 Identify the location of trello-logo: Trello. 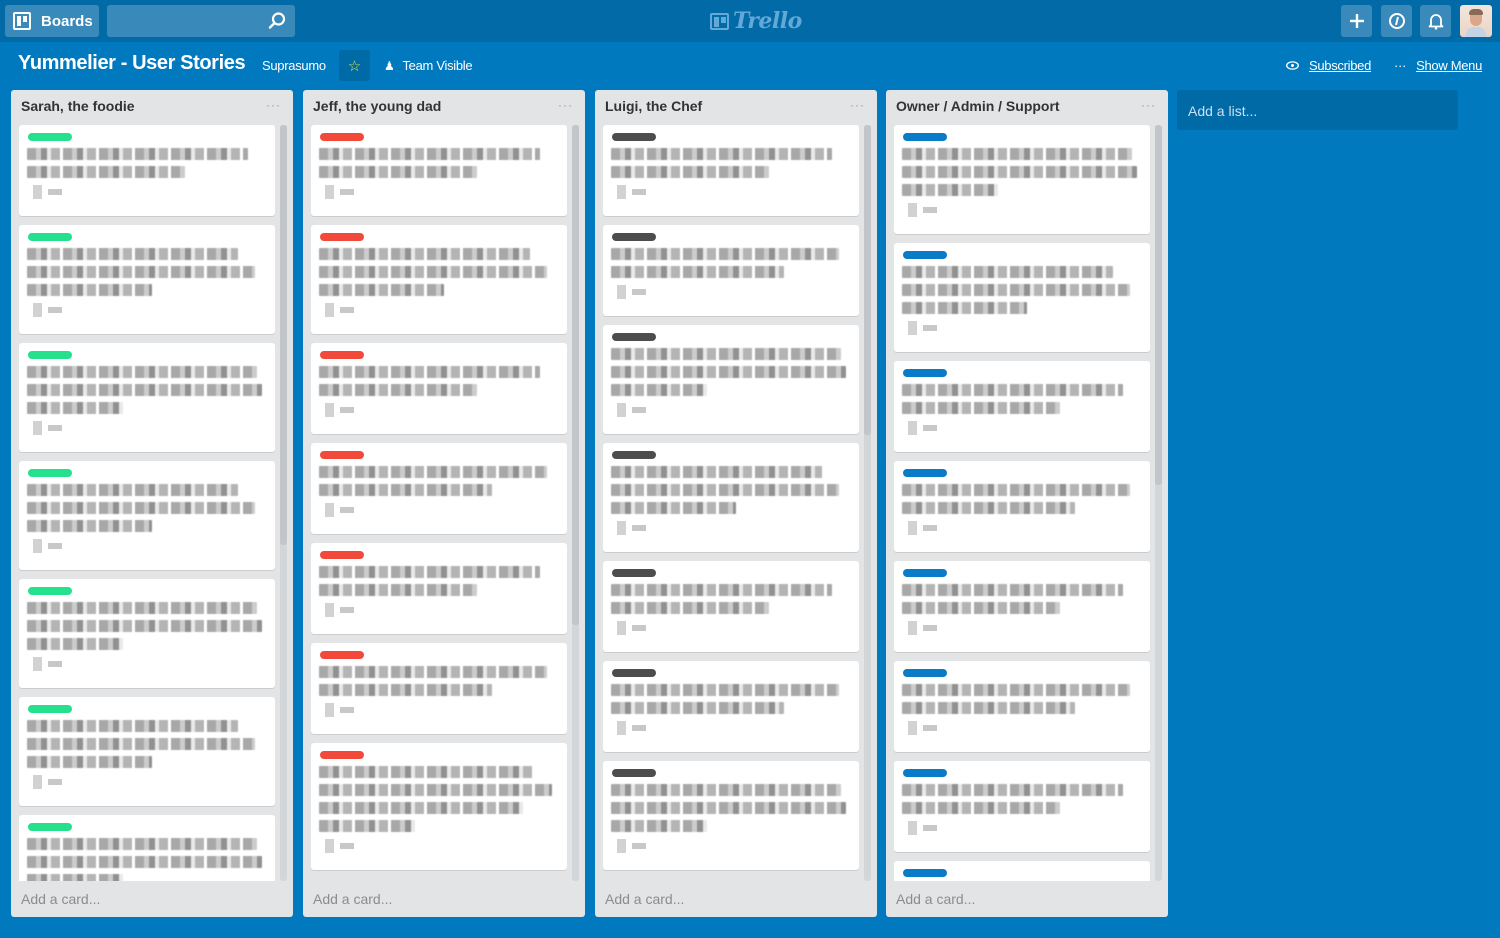
(756, 21).